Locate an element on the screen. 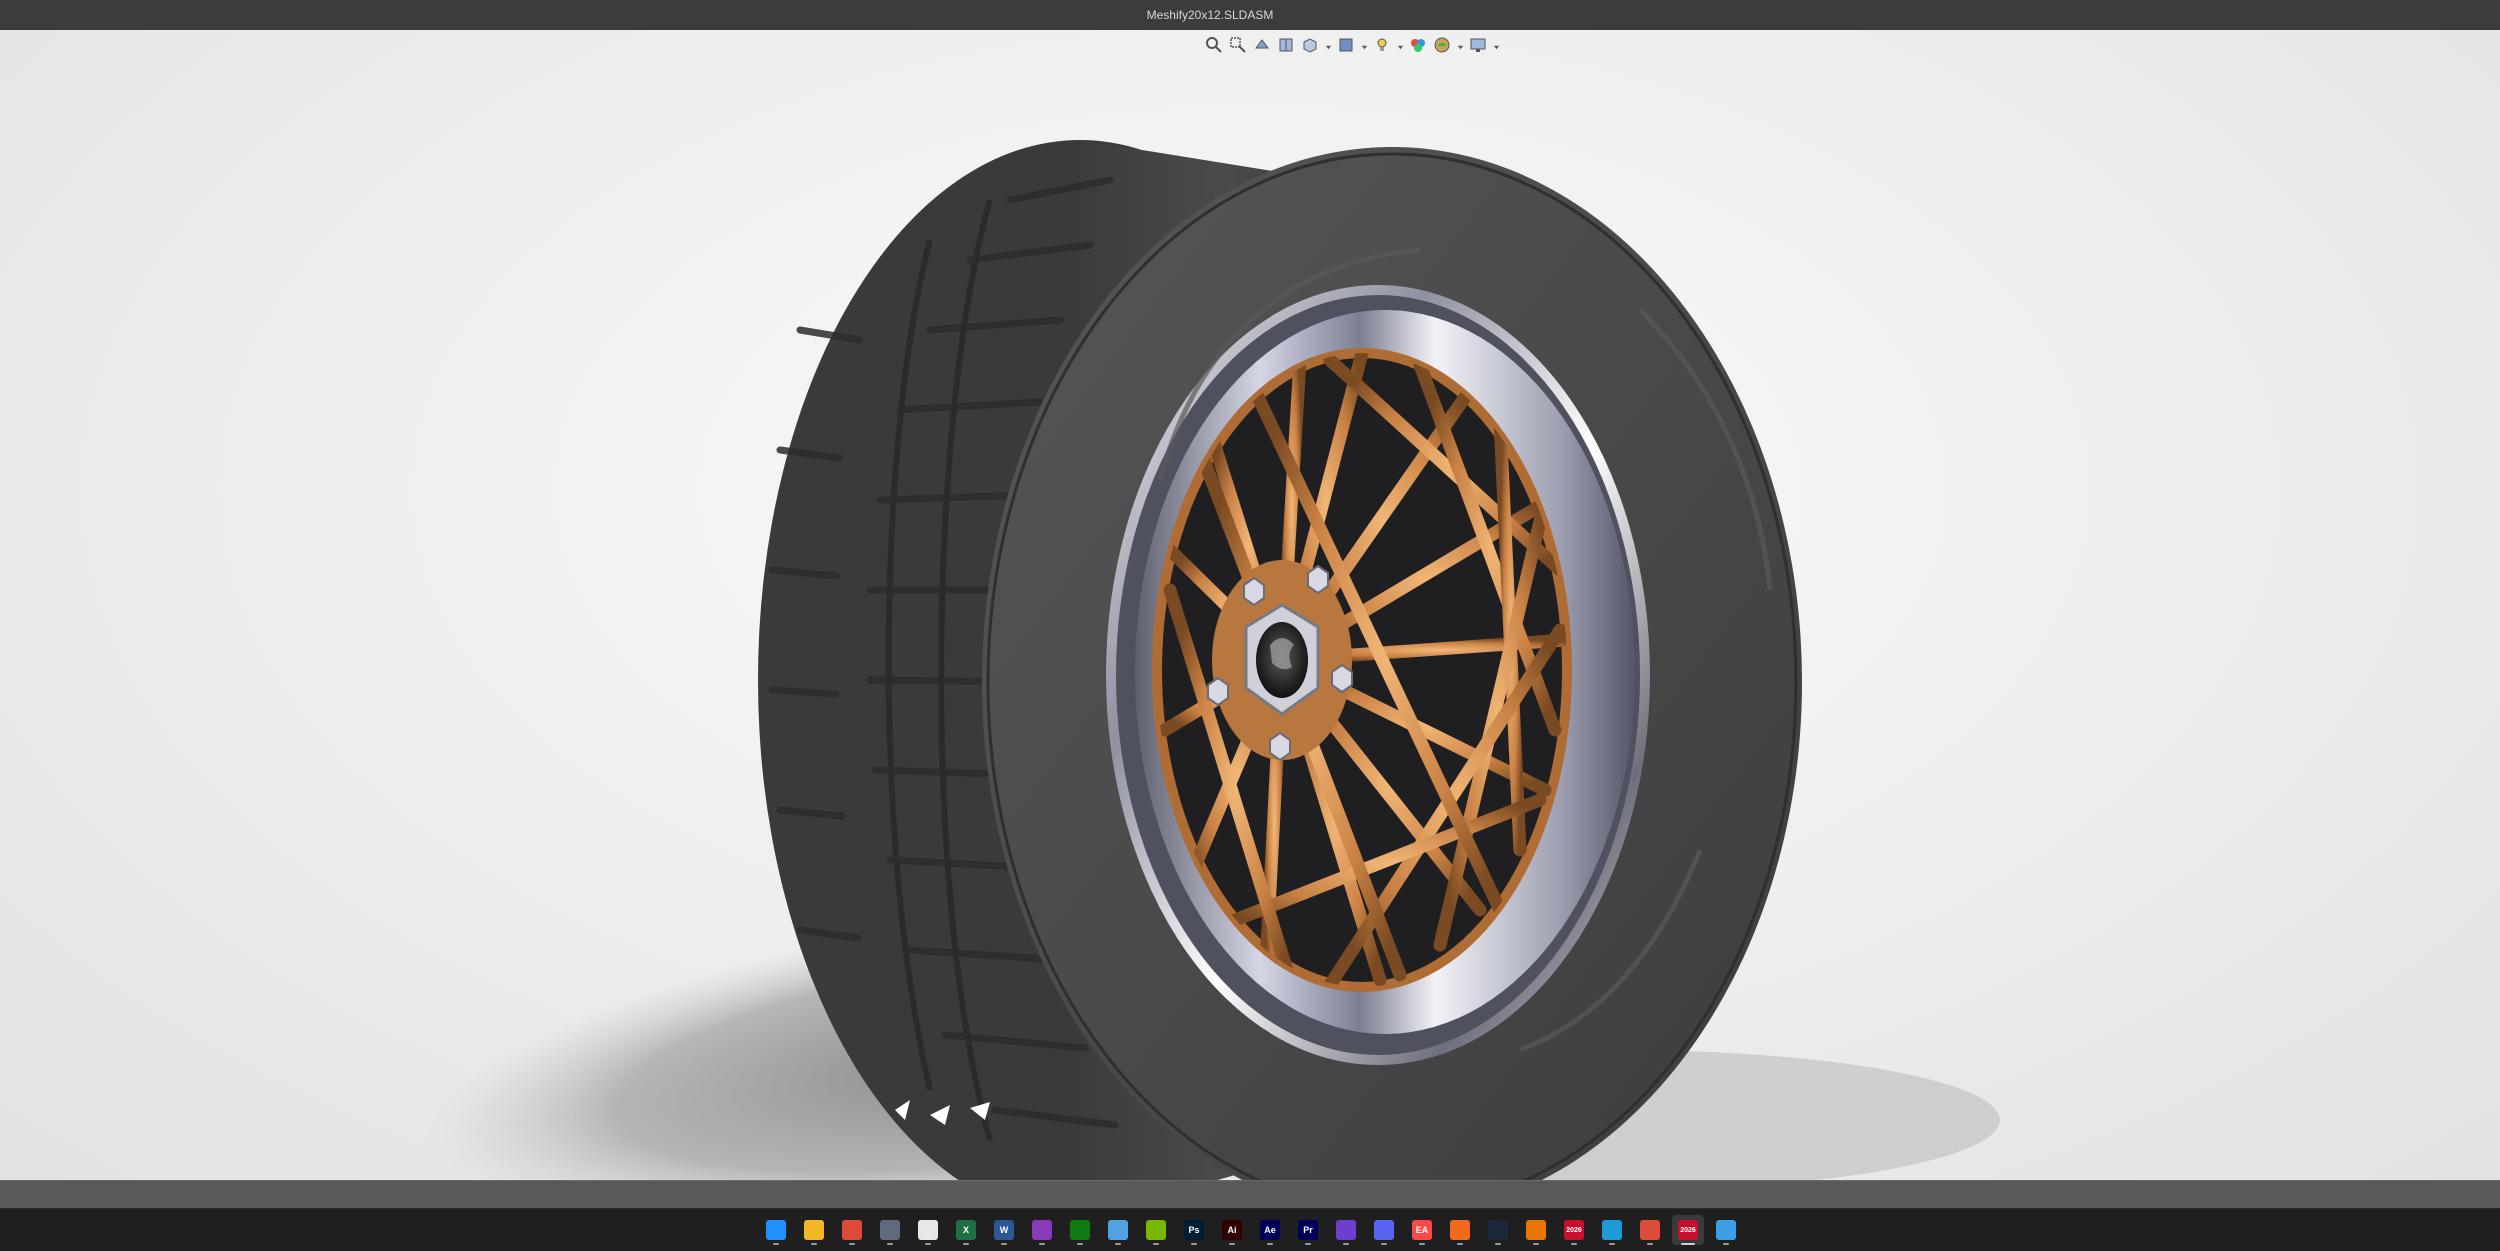 The image size is (2500, 1251). taskbar-item-steam is located at coordinates (1498, 1230).